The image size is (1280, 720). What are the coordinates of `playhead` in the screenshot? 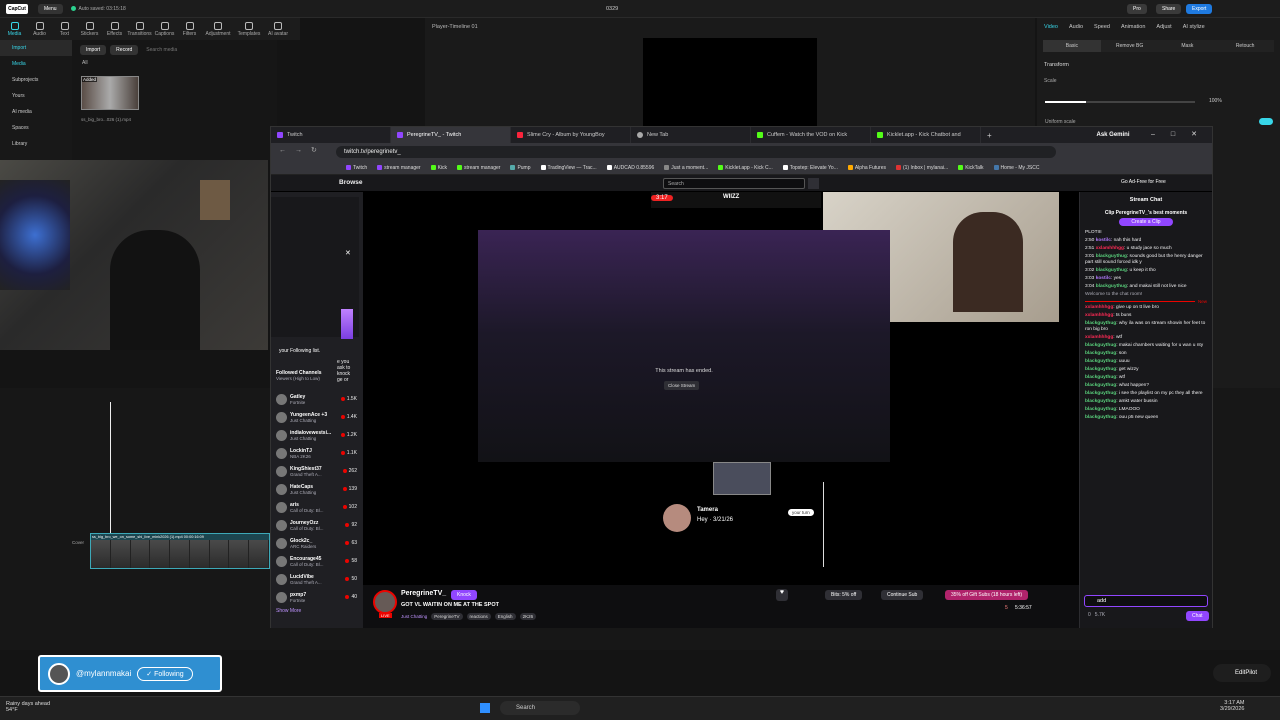 It's located at (110, 477).